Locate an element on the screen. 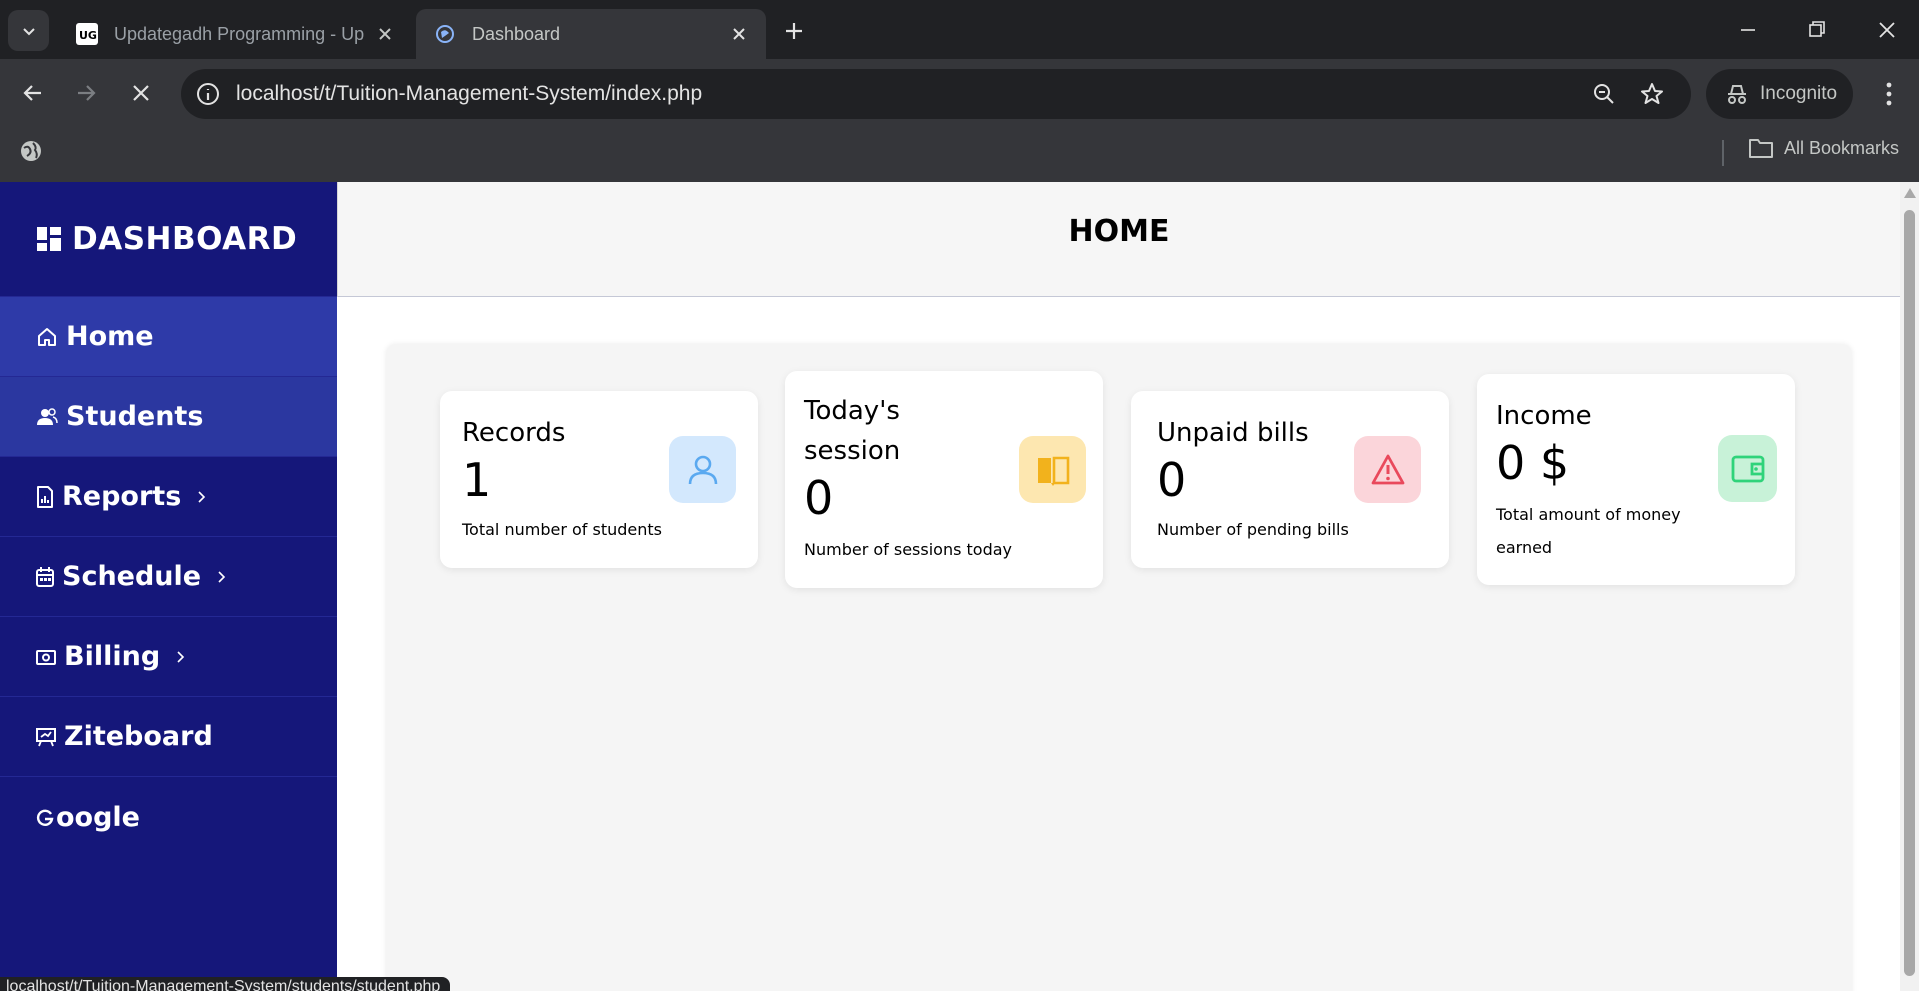 The image size is (1919, 991). tab-title: Dashboard is located at coordinates (516, 33).